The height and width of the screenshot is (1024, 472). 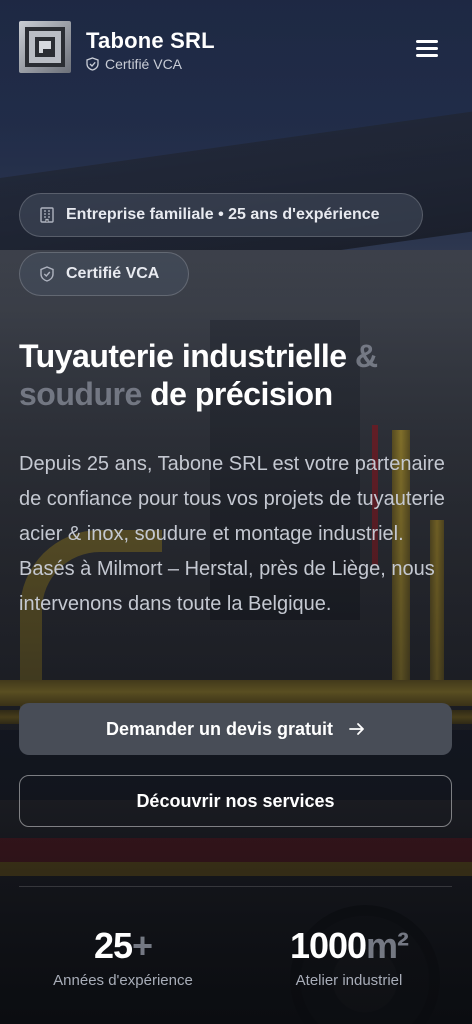 I want to click on stat-experience: 25+ Années d'expérience, so click(x=123, y=956).